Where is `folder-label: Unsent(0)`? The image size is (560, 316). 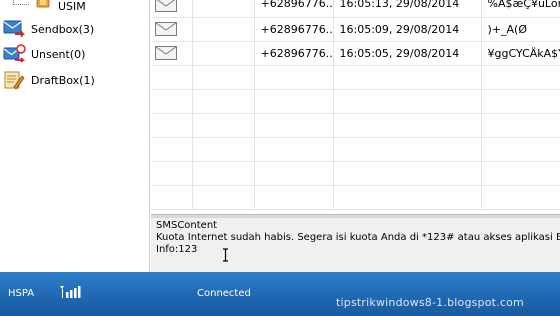 folder-label: Unsent(0) is located at coordinates (58, 54).